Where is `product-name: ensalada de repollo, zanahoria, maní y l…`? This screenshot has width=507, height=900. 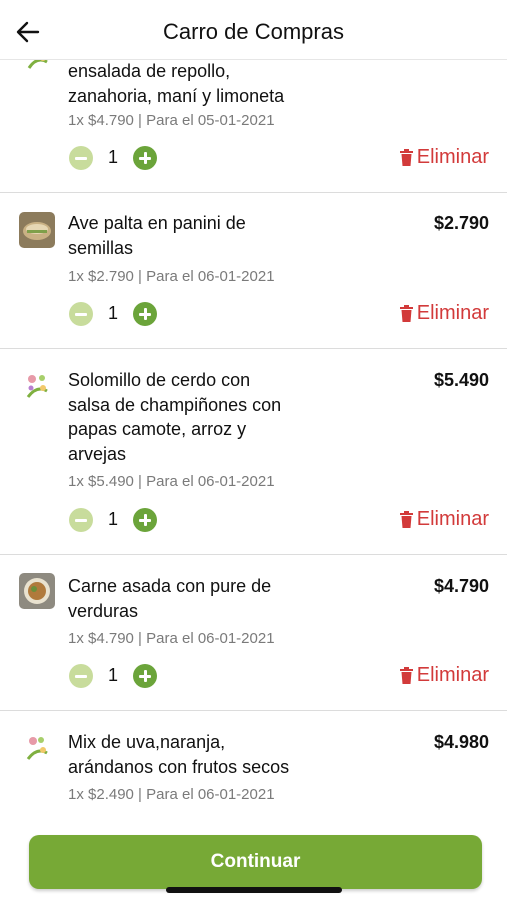 product-name: ensalada de repollo, zanahoria, maní y l… is located at coordinates (176, 83).